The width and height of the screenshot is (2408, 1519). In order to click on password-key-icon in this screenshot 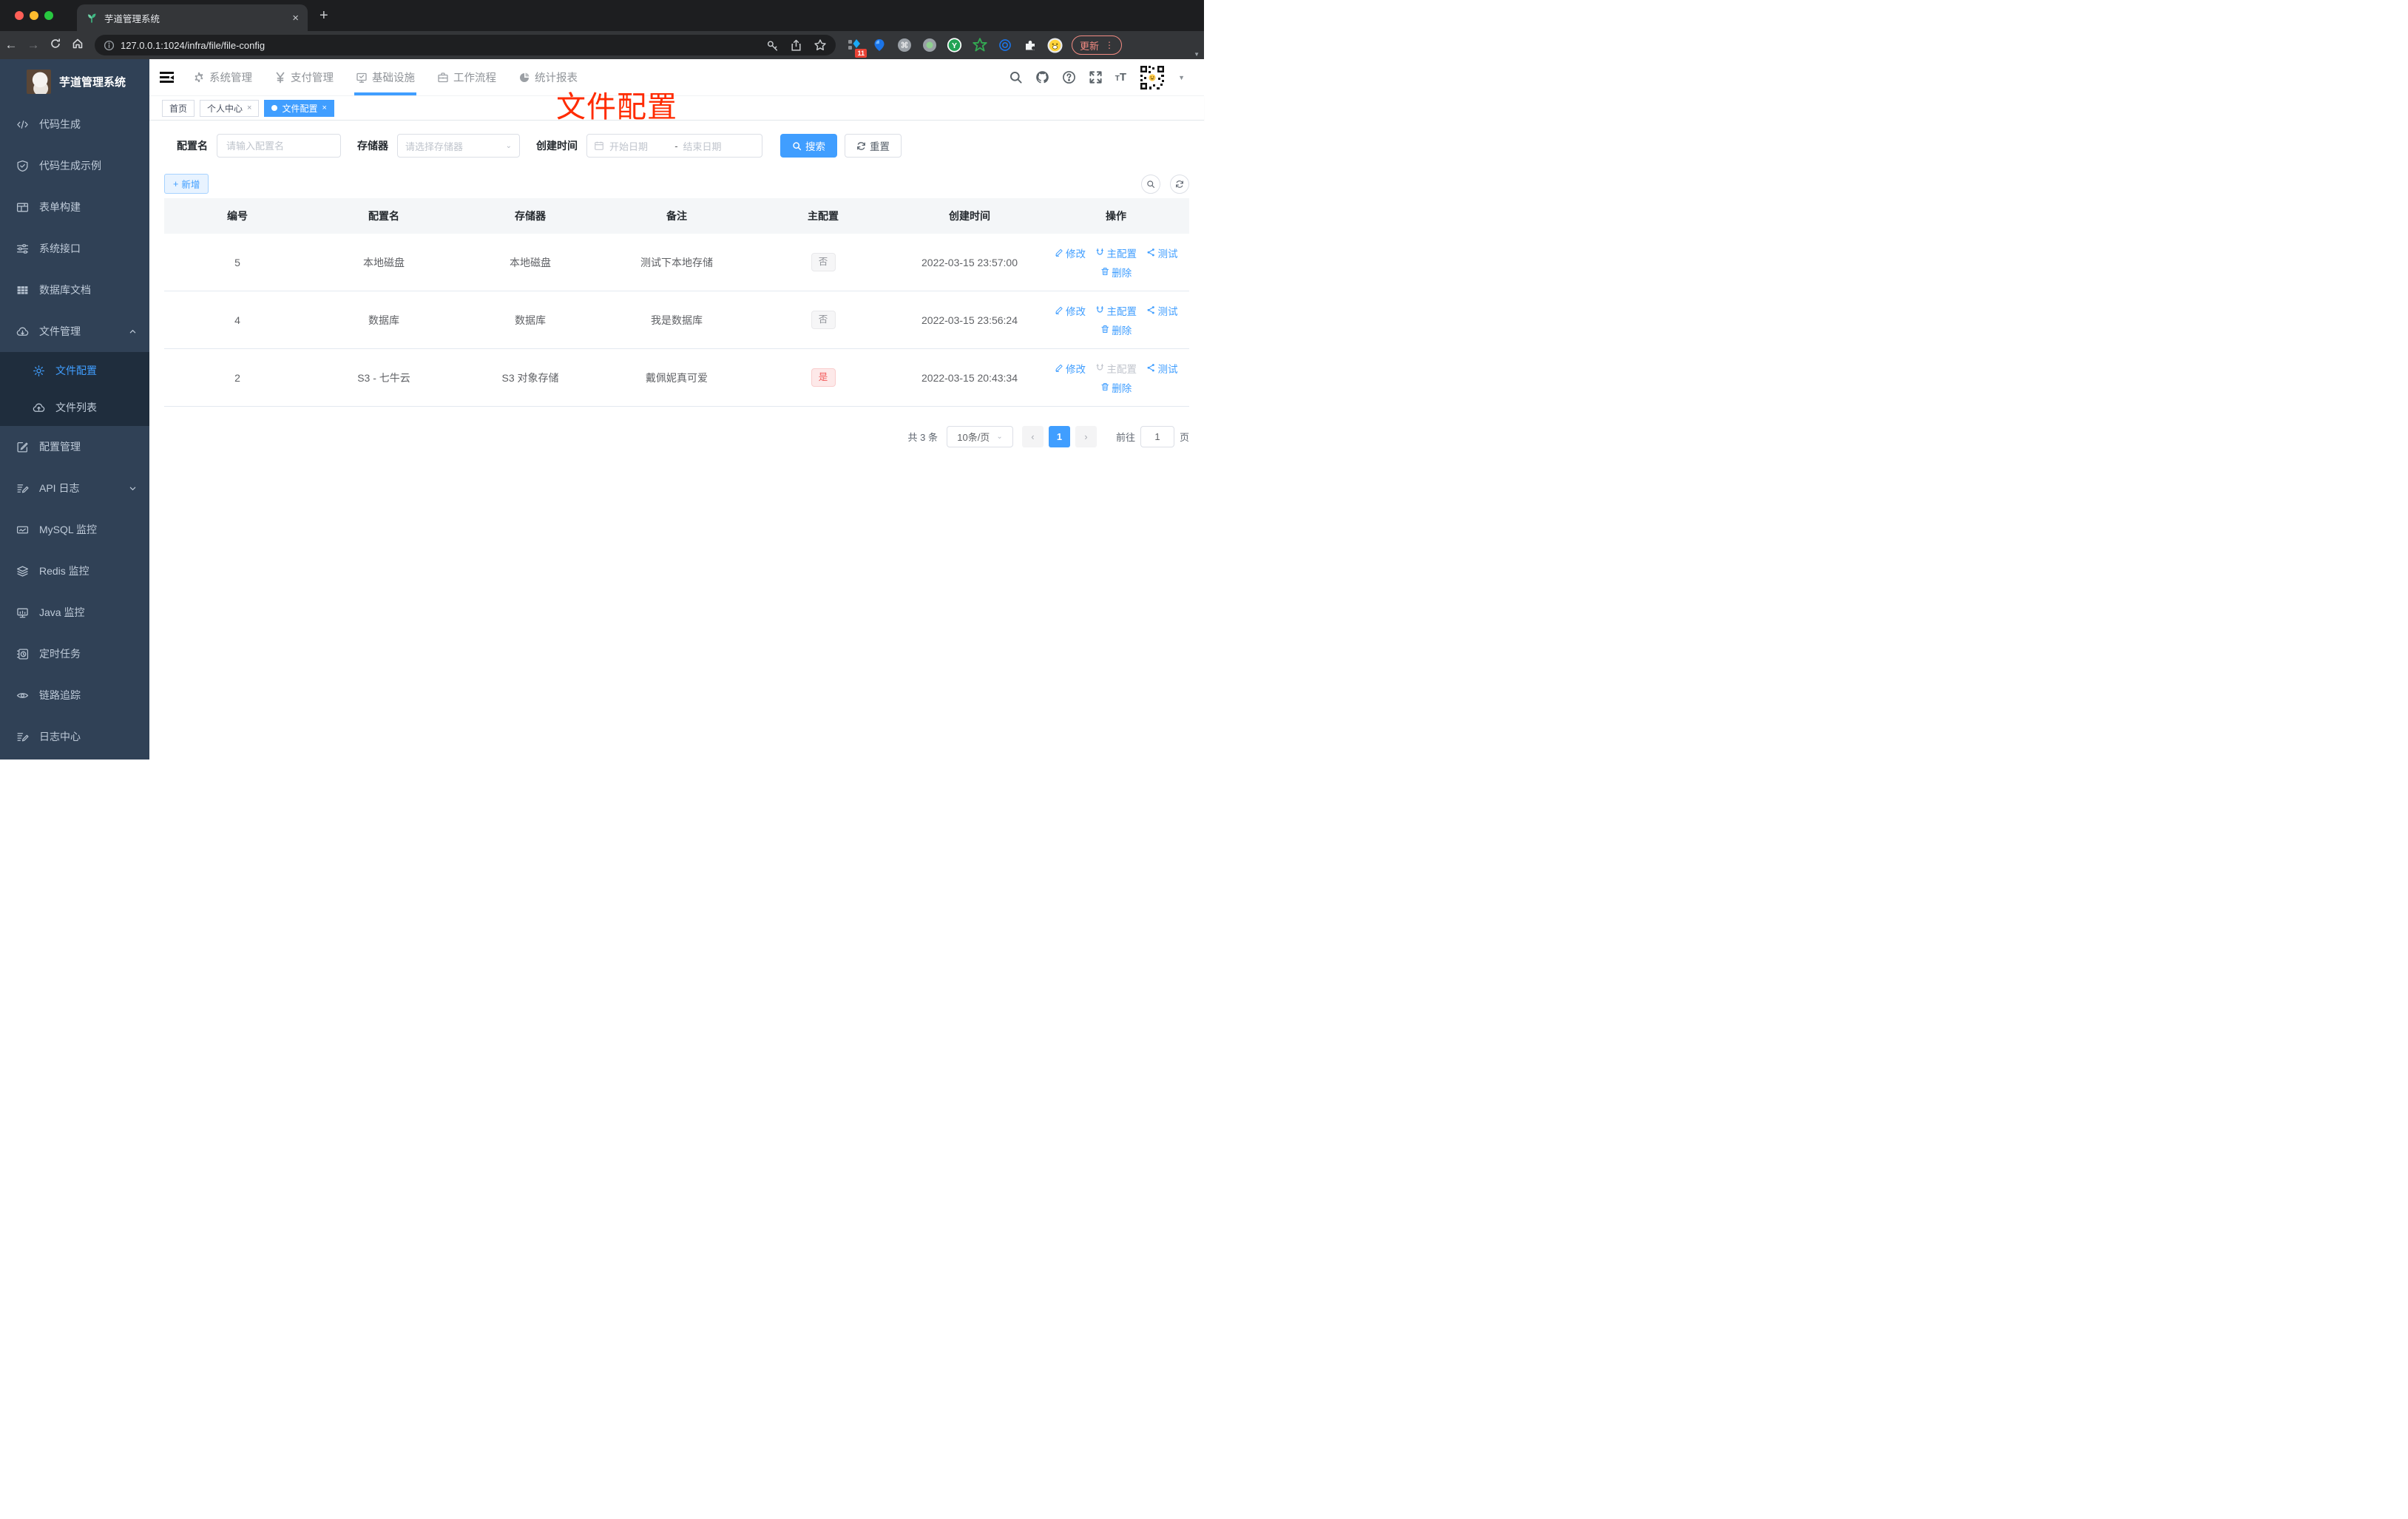, I will do `click(772, 45)`.